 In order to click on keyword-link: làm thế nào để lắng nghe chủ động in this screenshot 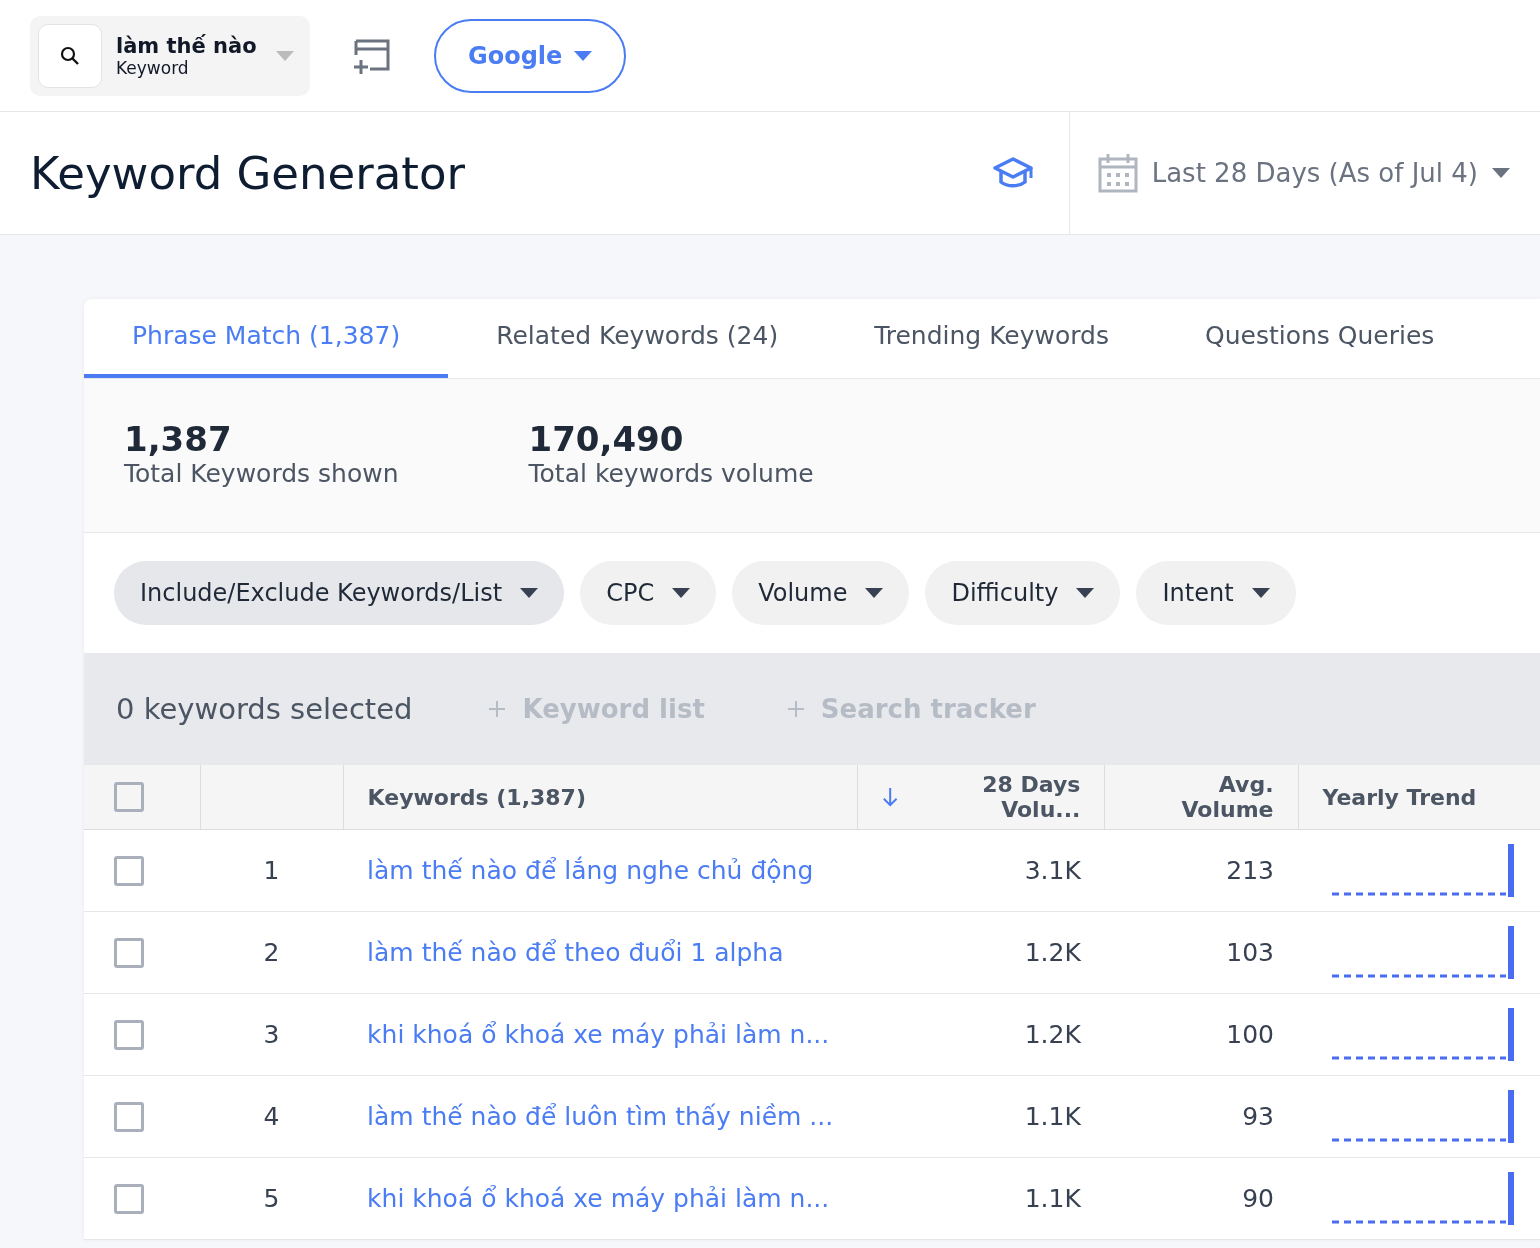, I will do `click(590, 870)`.